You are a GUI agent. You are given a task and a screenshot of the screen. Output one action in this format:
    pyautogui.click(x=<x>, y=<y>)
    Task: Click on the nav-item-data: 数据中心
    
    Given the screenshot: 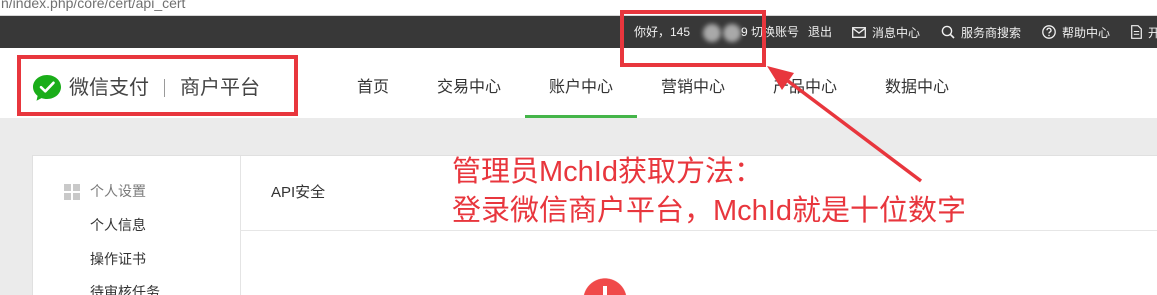 What is the action you would take?
    pyautogui.click(x=917, y=88)
    